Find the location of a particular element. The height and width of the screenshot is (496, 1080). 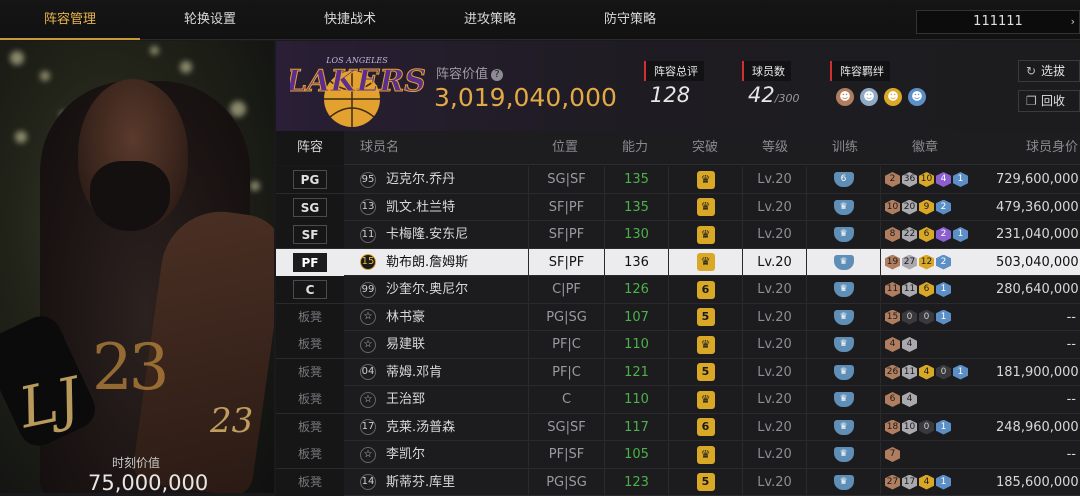

badges-cell: 271741 is located at coordinates (938, 482).